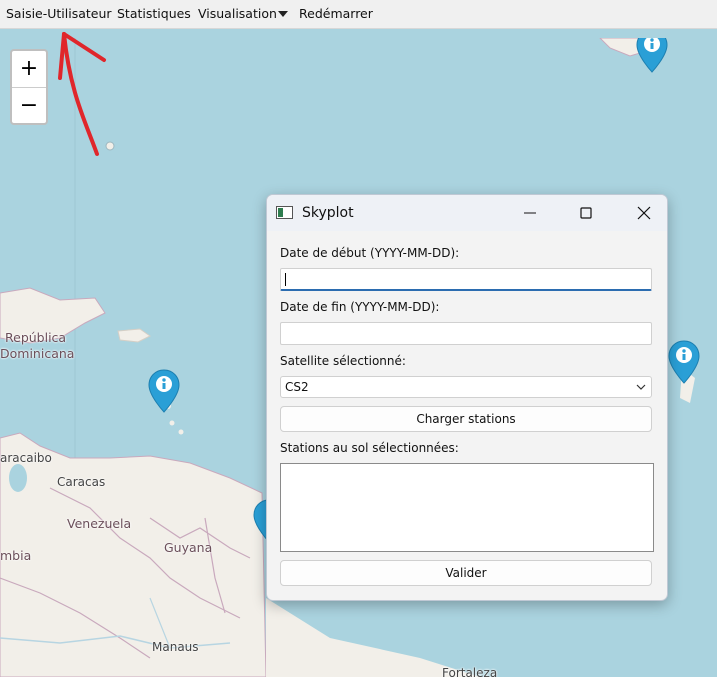 The width and height of the screenshot is (717, 677). Describe the element at coordinates (175, 647) in the screenshot. I see `map-label-manaus: Manaus` at that location.